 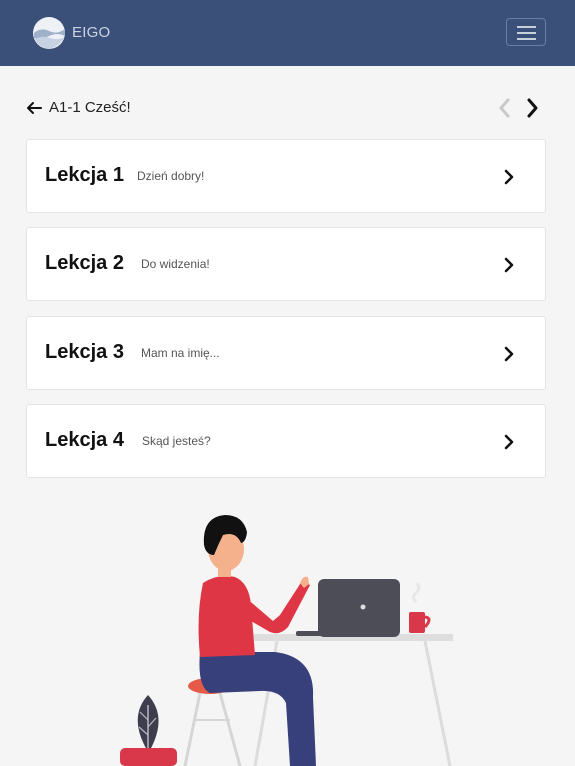 What do you see at coordinates (287, 33) in the screenshot?
I see `top-navbar: EIGO` at bounding box center [287, 33].